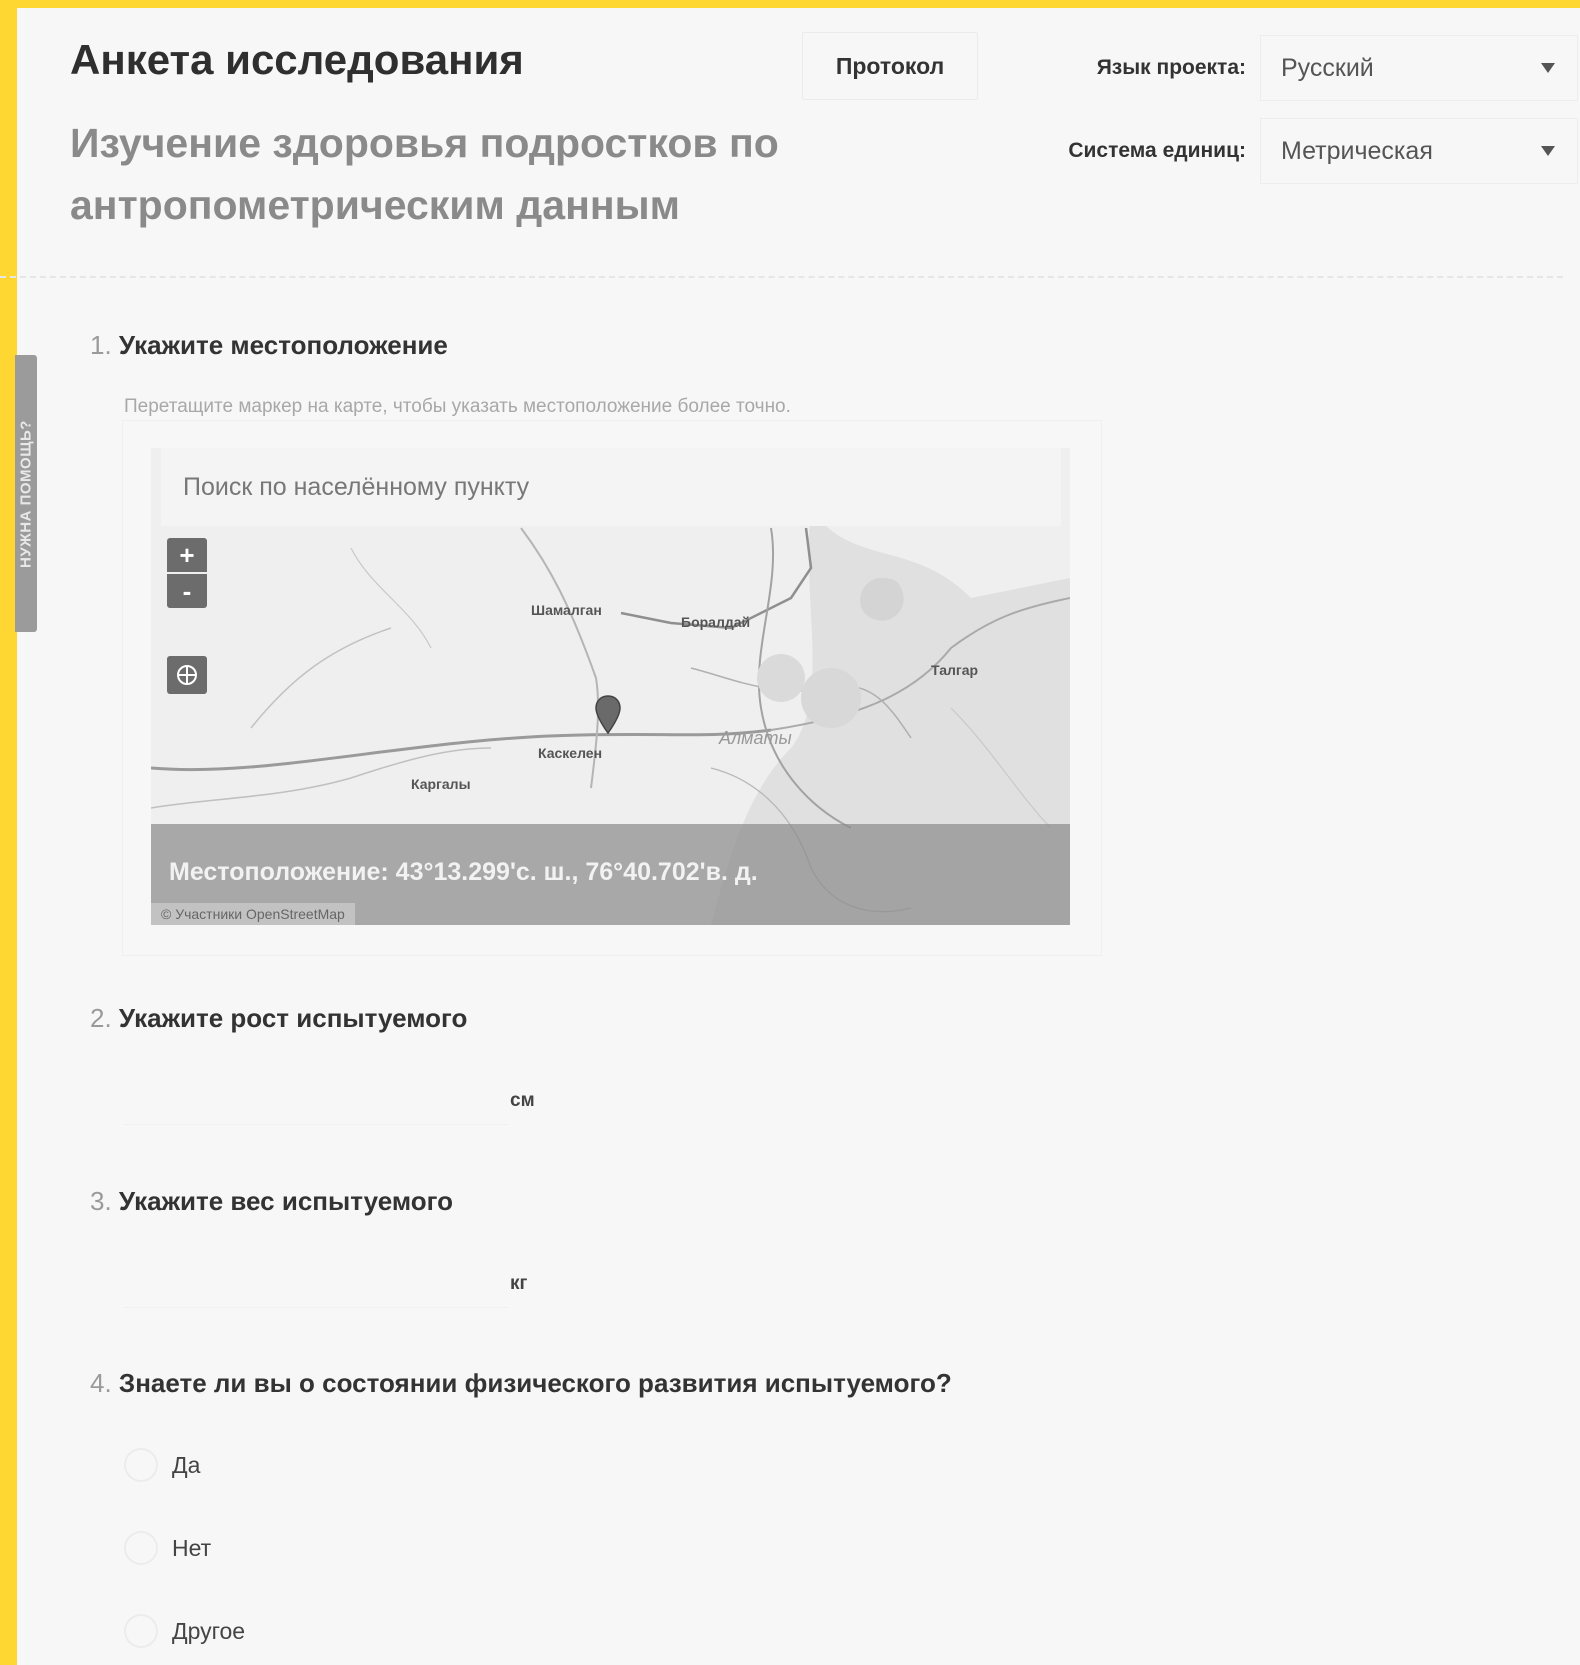  I want to click on zoom-out-button: -, so click(187, 591).